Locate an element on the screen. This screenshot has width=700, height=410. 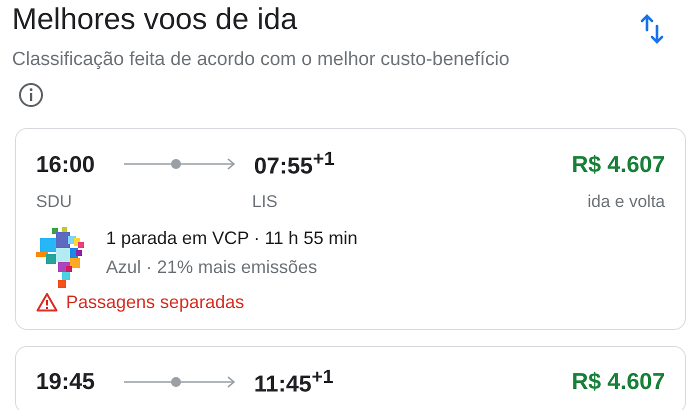
warning-icon is located at coordinates (47, 302).